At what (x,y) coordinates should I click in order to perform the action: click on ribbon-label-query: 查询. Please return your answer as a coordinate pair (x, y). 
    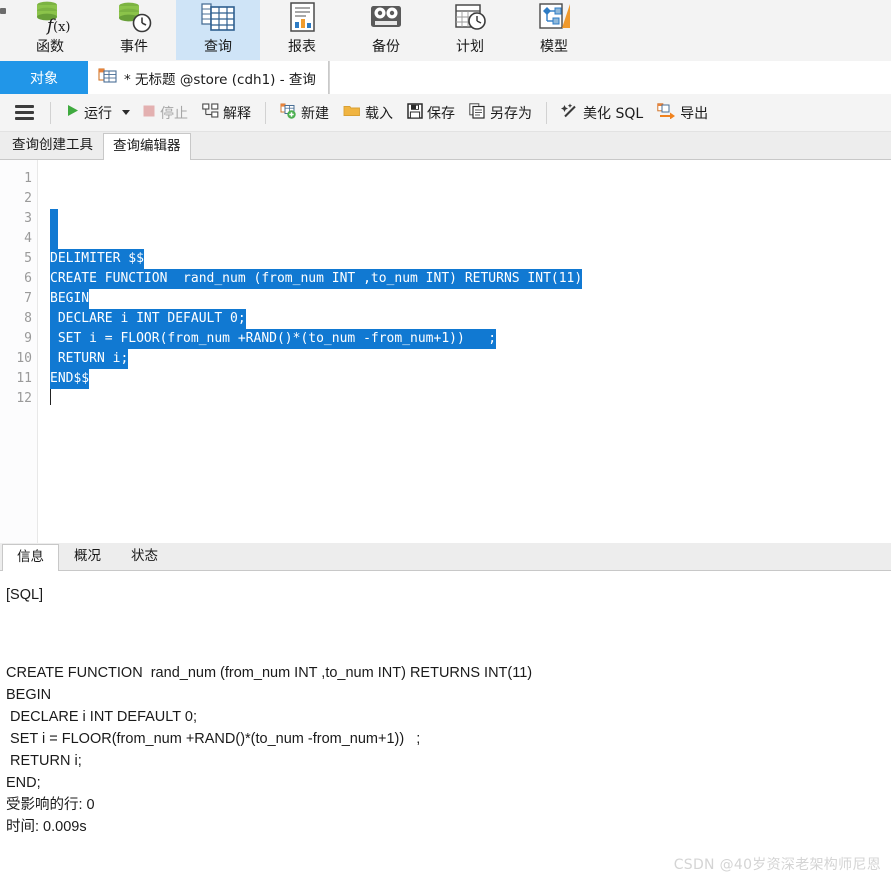
    Looking at the image, I should click on (218, 47).